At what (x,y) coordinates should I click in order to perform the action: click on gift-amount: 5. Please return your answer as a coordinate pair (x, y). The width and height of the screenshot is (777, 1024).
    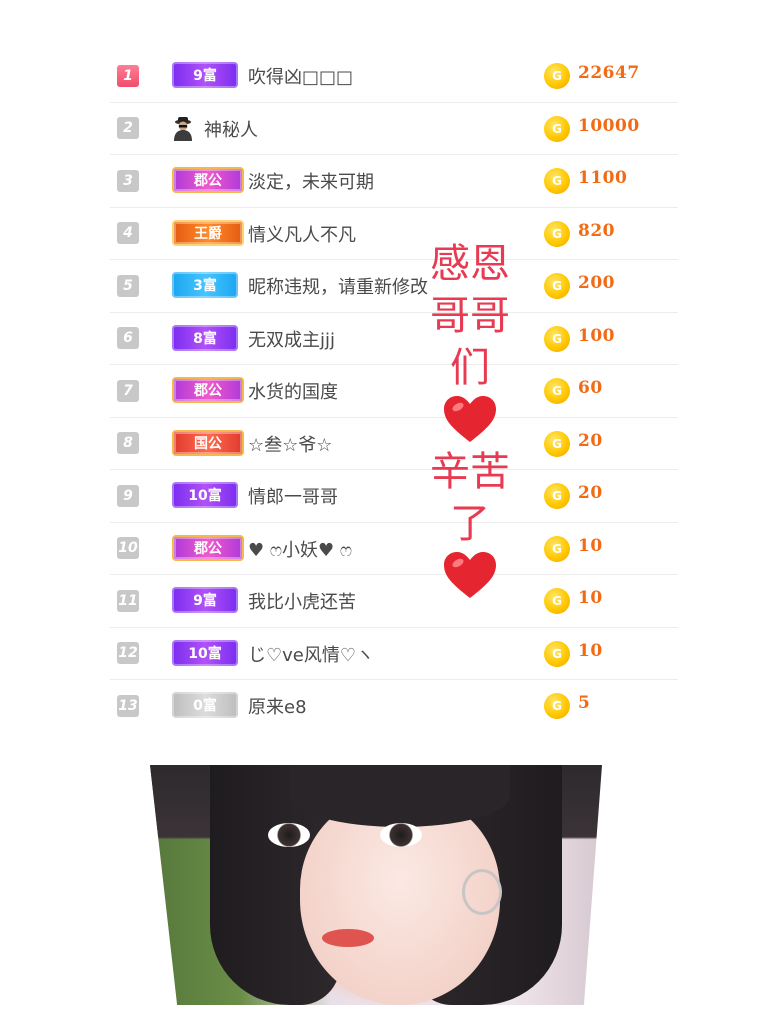
    Looking at the image, I should click on (584, 703).